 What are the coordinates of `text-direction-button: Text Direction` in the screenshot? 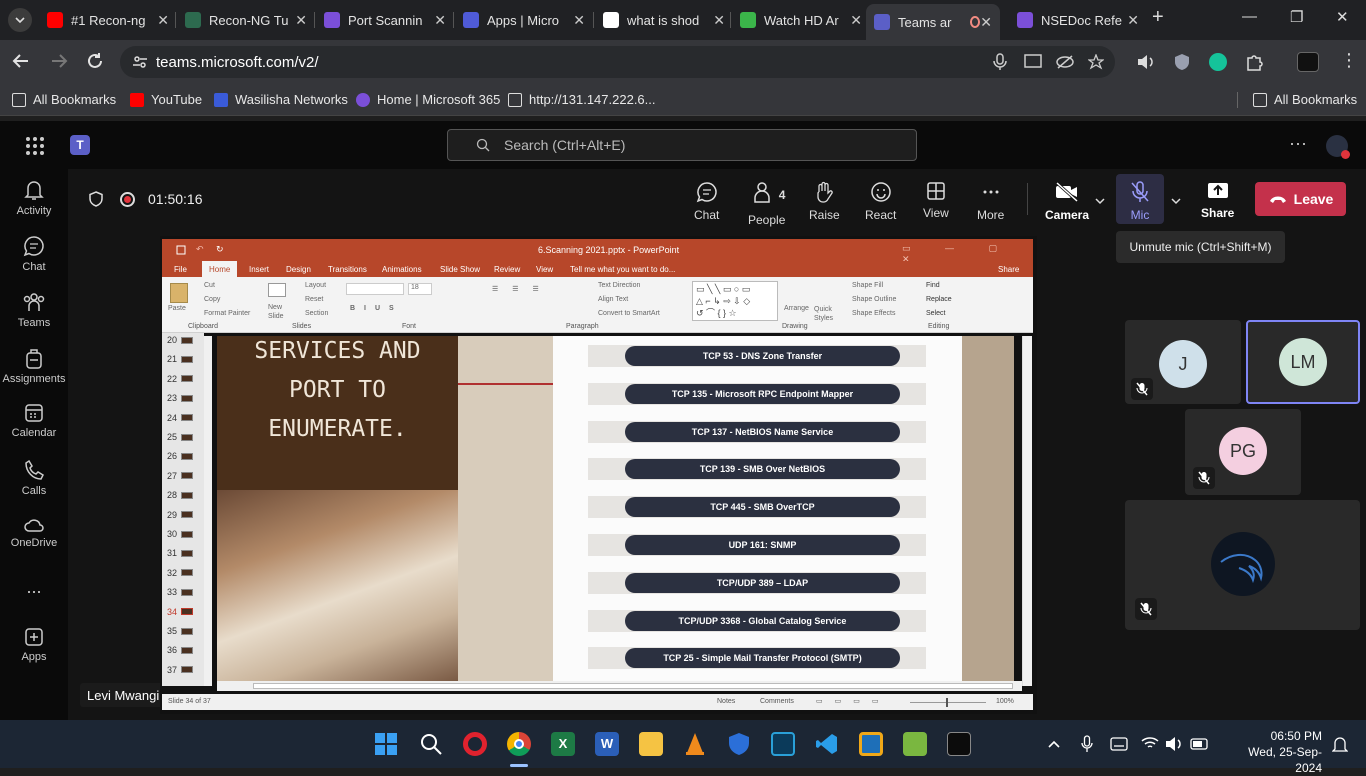 It's located at (619, 285).